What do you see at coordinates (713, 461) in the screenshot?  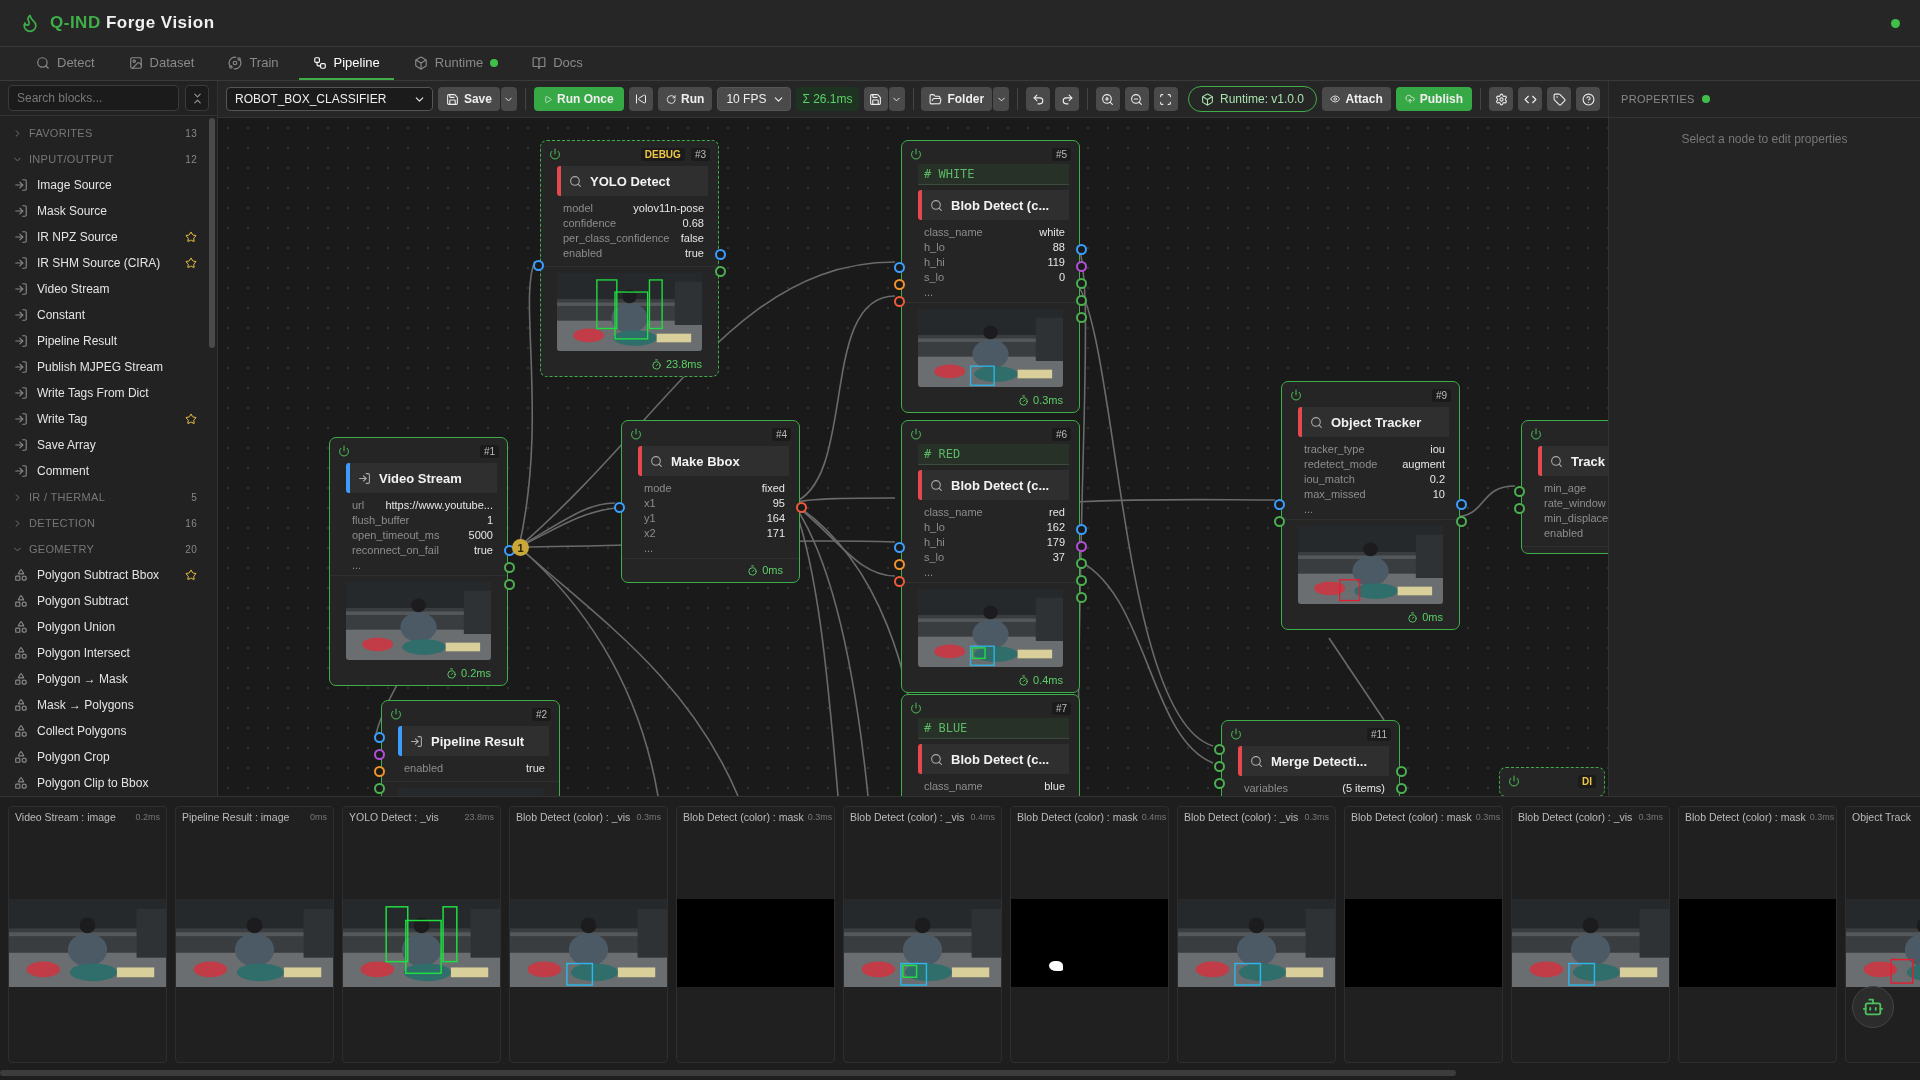 I see `node-header: Make Bbox` at bounding box center [713, 461].